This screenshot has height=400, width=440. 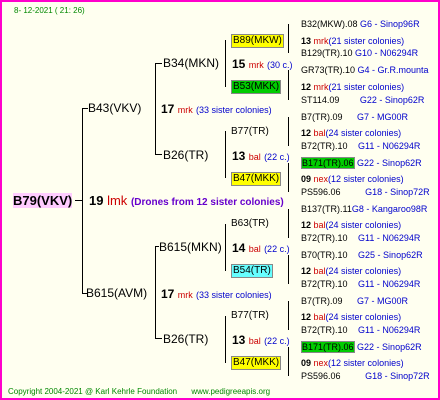 I want to click on gen3-note: (12 sister colonies), so click(x=366, y=363).